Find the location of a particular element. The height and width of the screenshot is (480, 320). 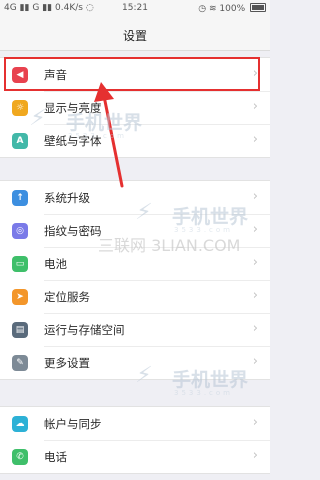

settings-item-label: 帐户与同步 is located at coordinates (73, 424).